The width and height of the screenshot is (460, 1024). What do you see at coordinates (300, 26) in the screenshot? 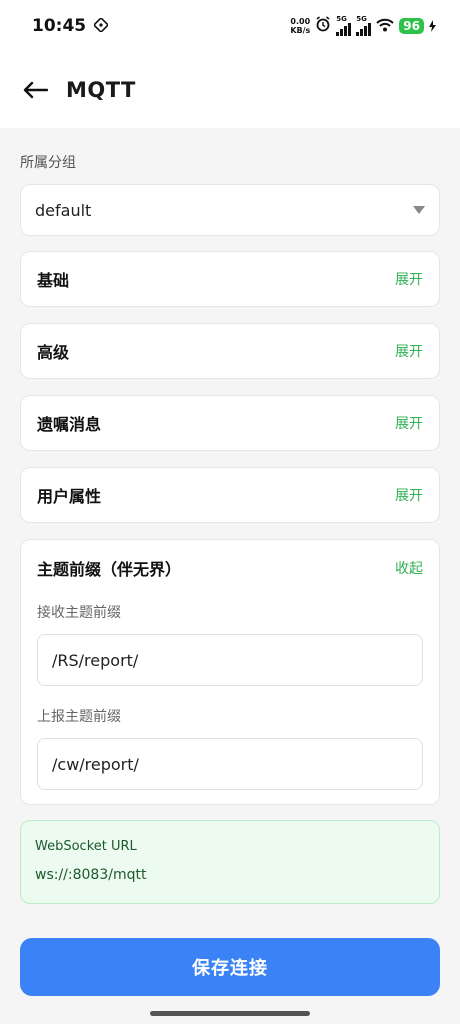
I see `network-speed: 0.00 KB/s` at bounding box center [300, 26].